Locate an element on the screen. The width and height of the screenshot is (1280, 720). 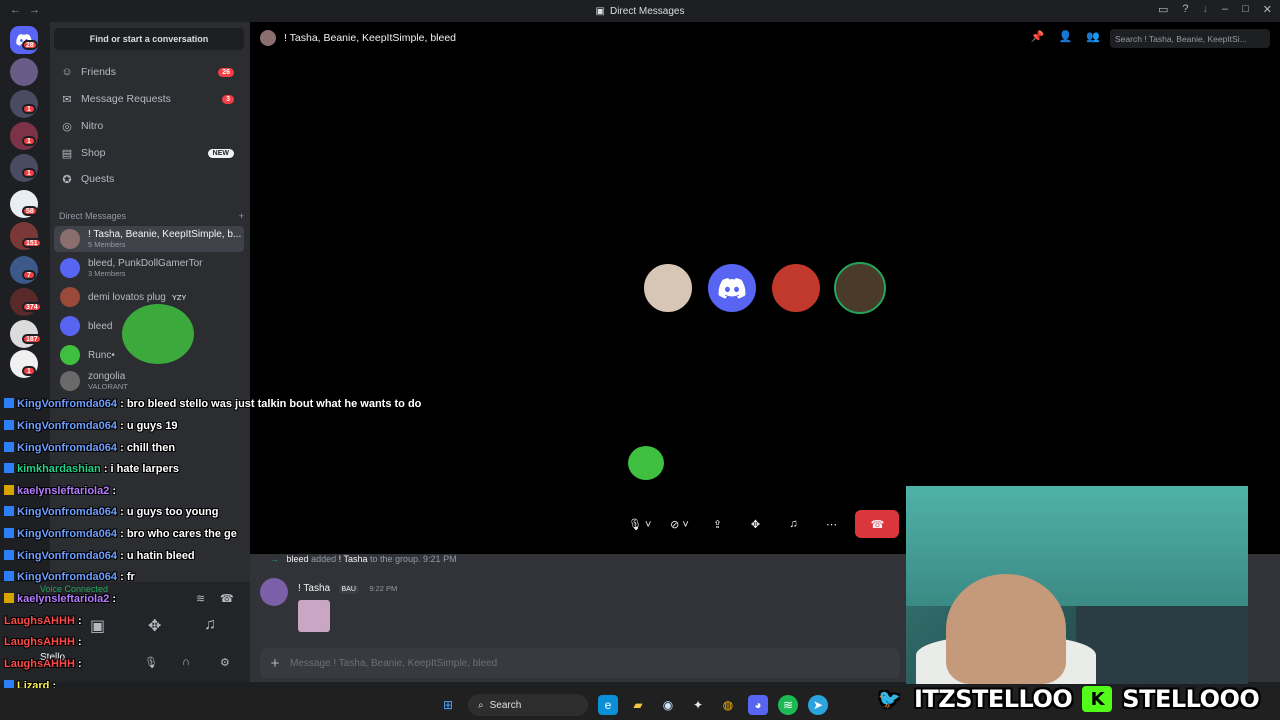
taskbar-items: ⊞ ⌕ Search e ▰ ◉ ✦ ◍ ◕ ≋ ➤ is located at coordinates (633, 705).